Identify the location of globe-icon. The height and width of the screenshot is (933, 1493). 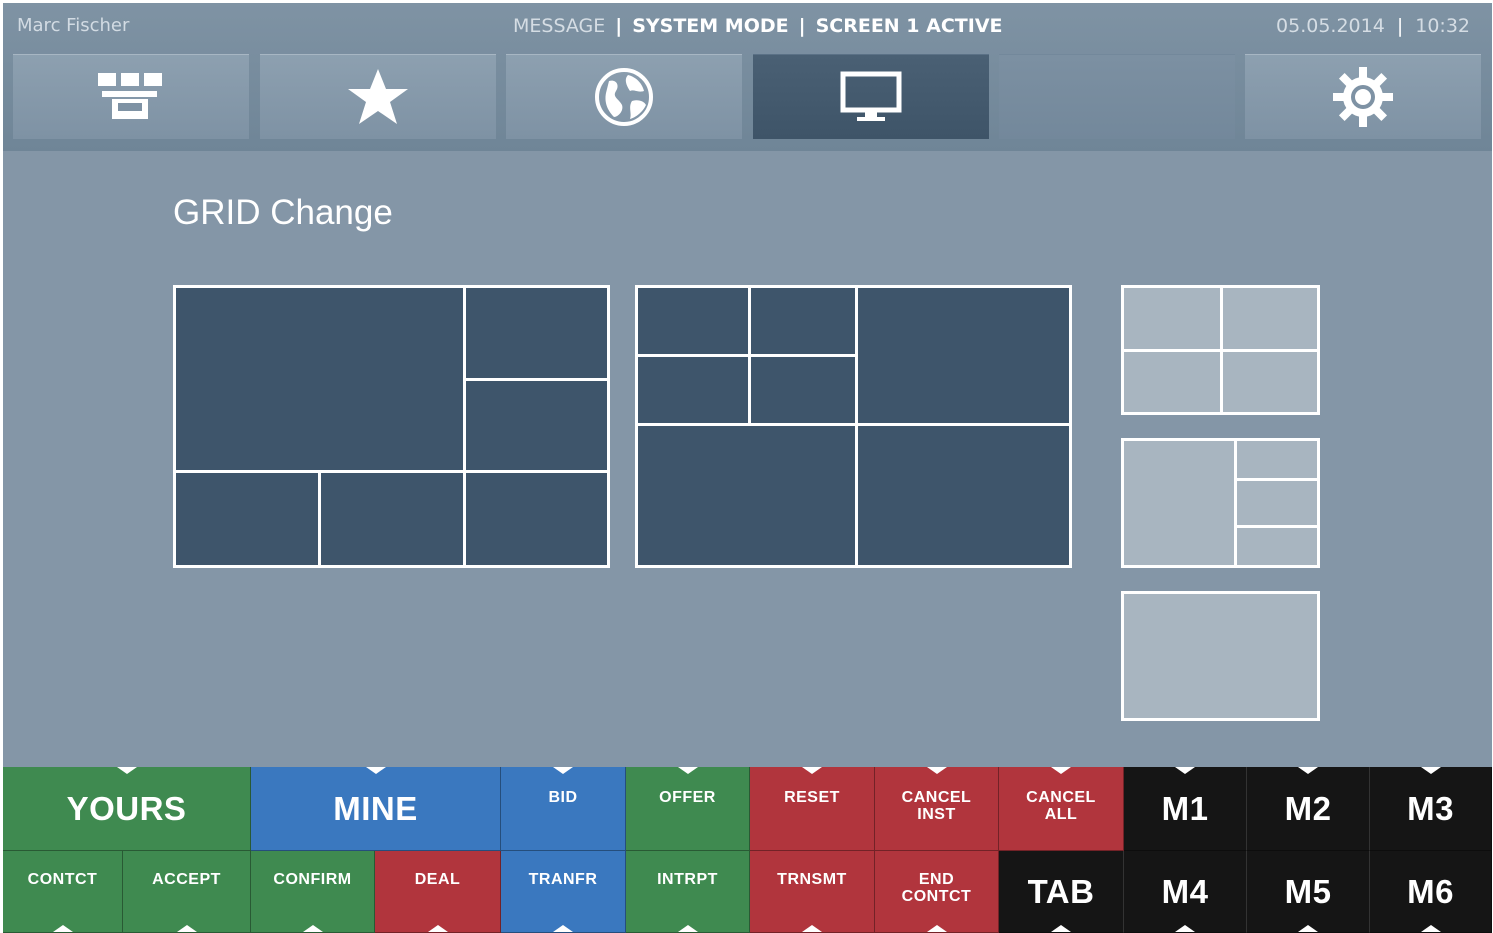
(624, 97).